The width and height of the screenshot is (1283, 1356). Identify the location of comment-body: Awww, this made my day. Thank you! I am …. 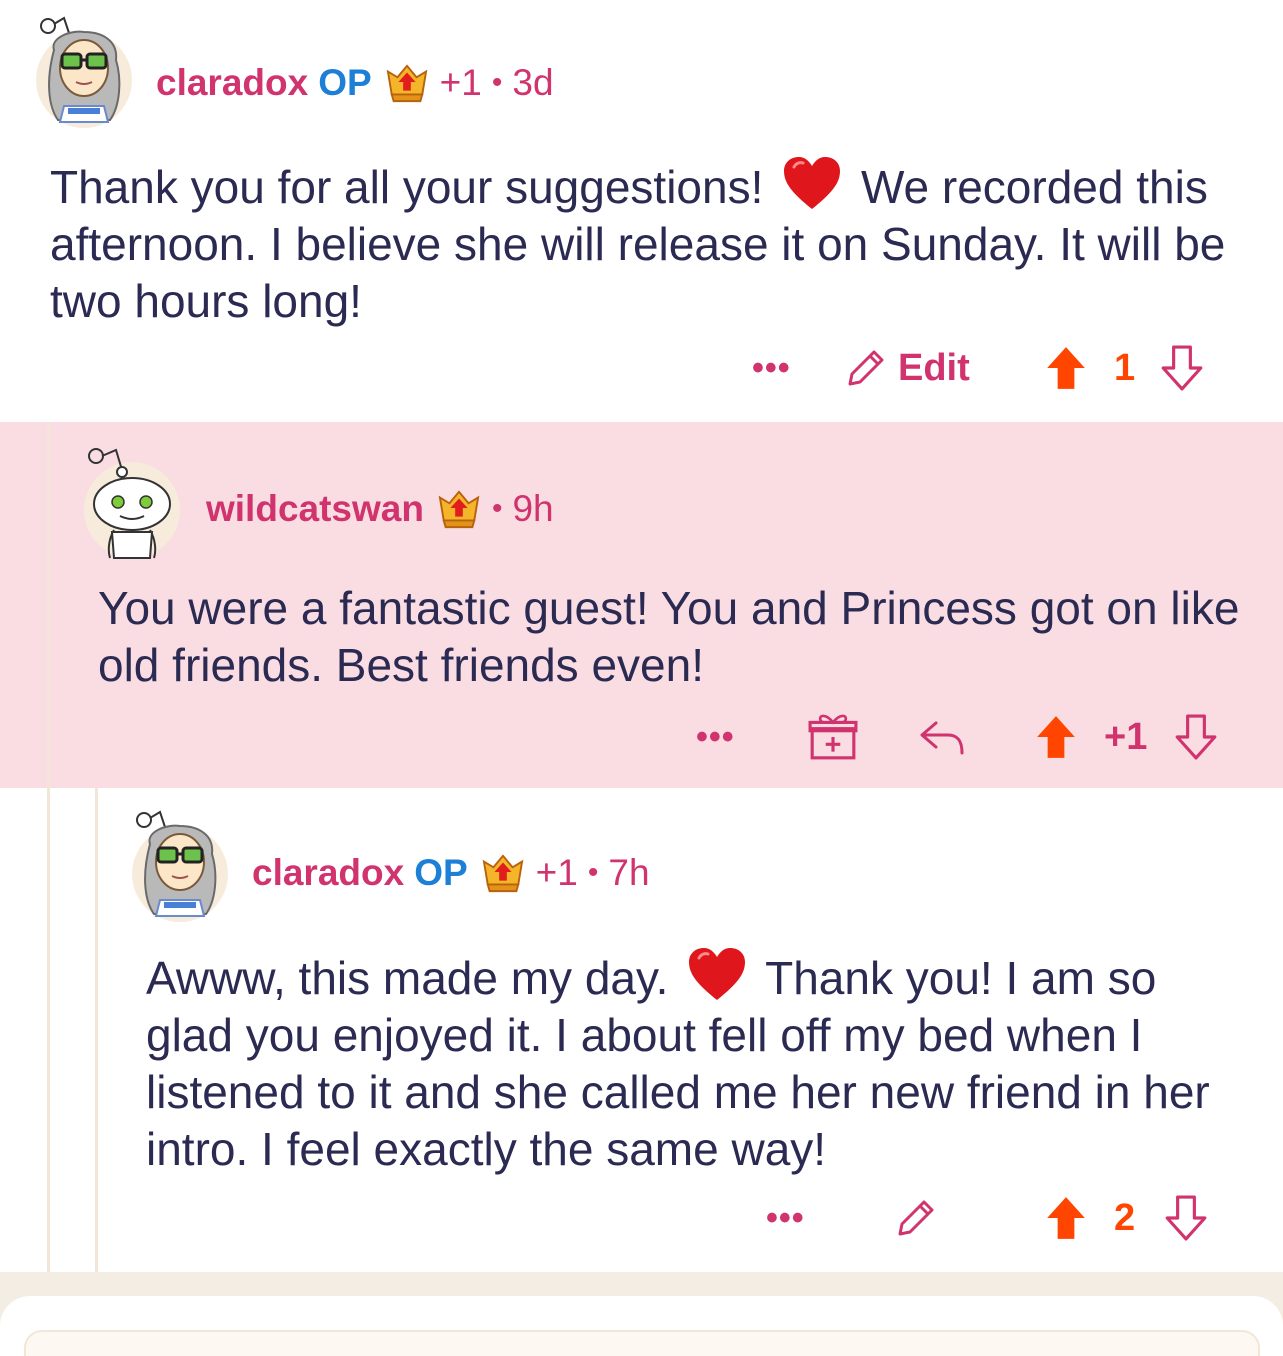
(691, 1062).